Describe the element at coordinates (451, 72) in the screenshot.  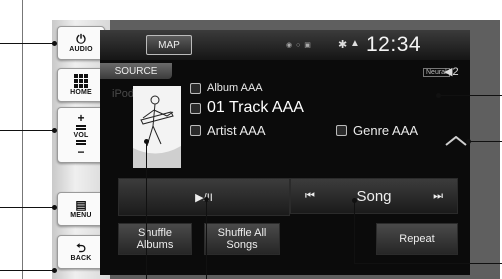
I see `volume-indicator: ◀2` at that location.